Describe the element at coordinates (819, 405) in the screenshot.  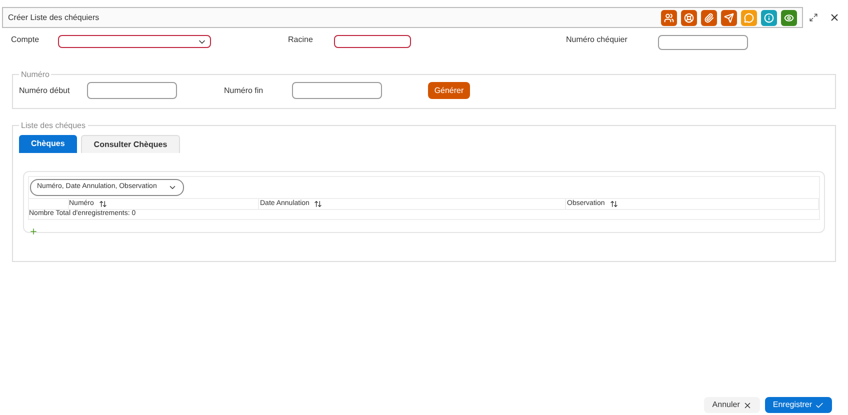
I see `check-icon` at that location.